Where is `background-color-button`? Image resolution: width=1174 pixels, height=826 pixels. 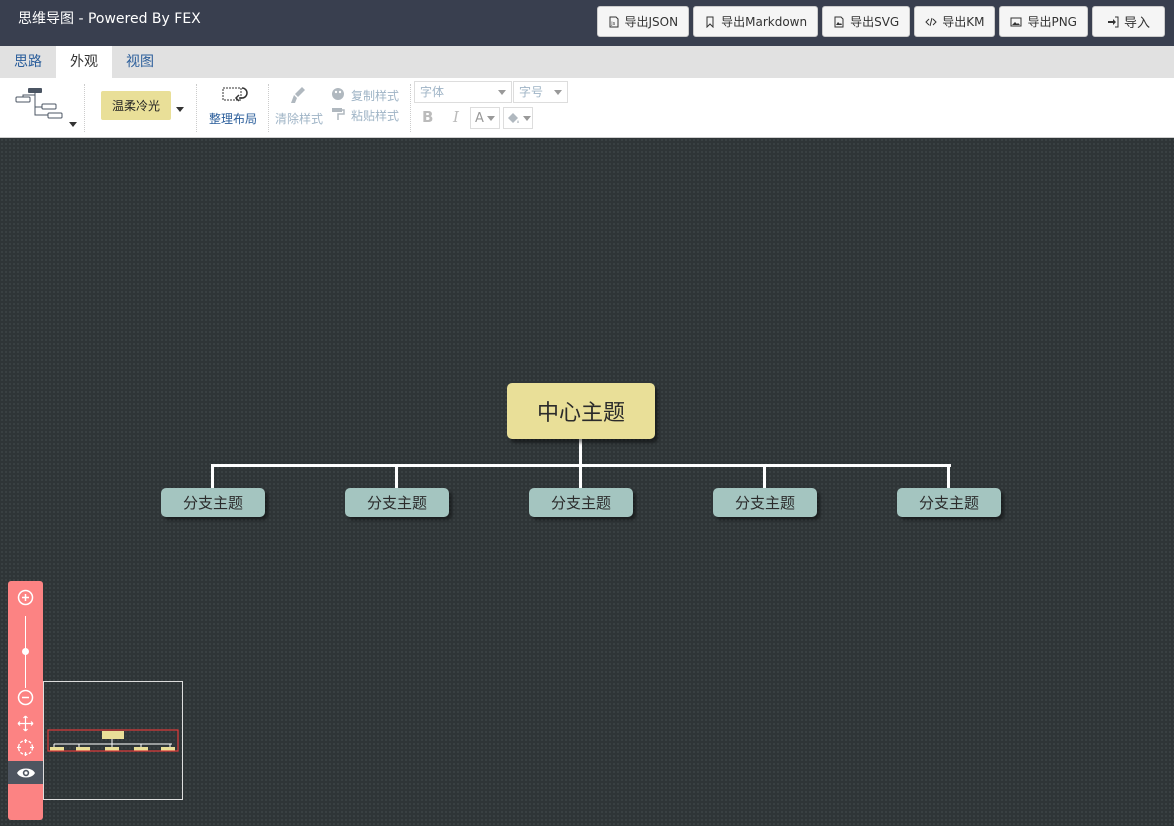 background-color-button is located at coordinates (518, 118).